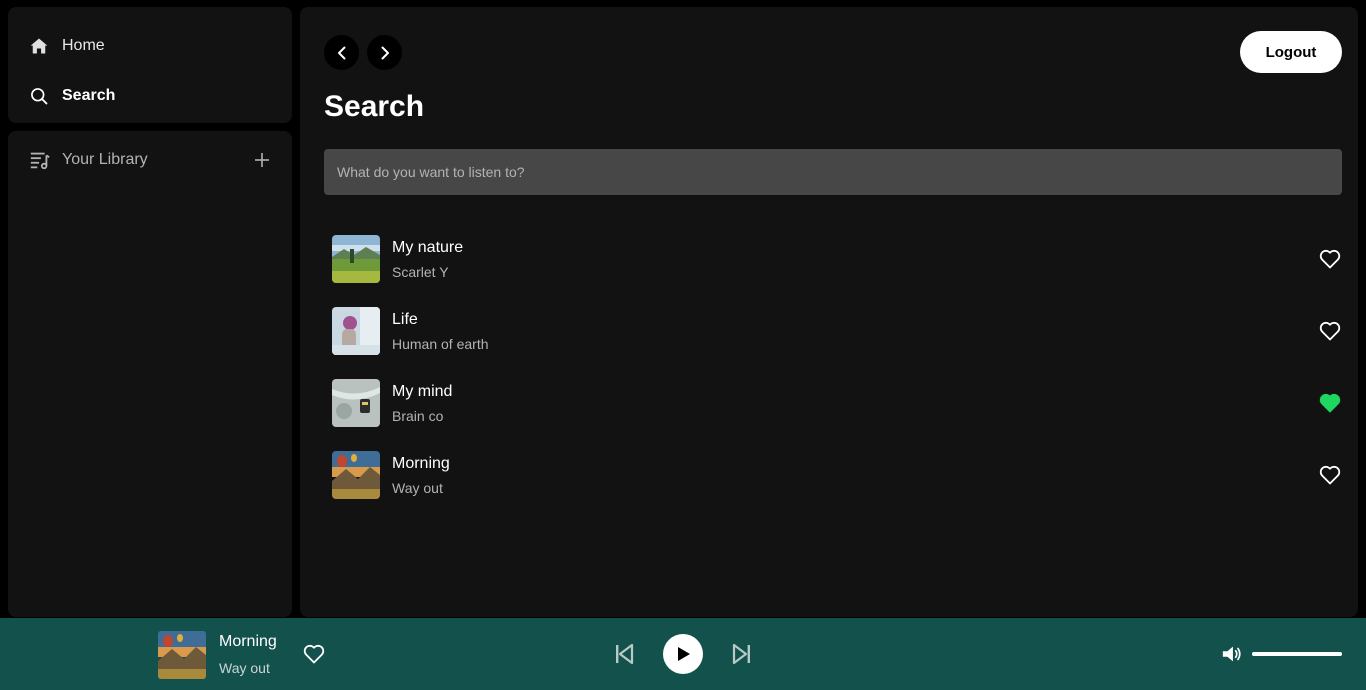 The image size is (1366, 690). Describe the element at coordinates (89, 95) in the screenshot. I see `sidebar-item-label: Search` at that location.